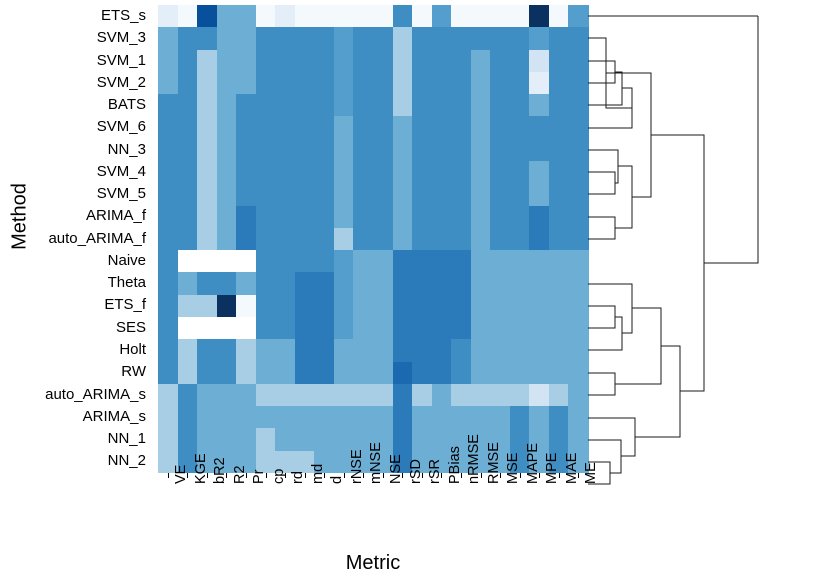  Describe the element at coordinates (126, 105) in the screenshot. I see `y-tick-label: BATS` at that location.